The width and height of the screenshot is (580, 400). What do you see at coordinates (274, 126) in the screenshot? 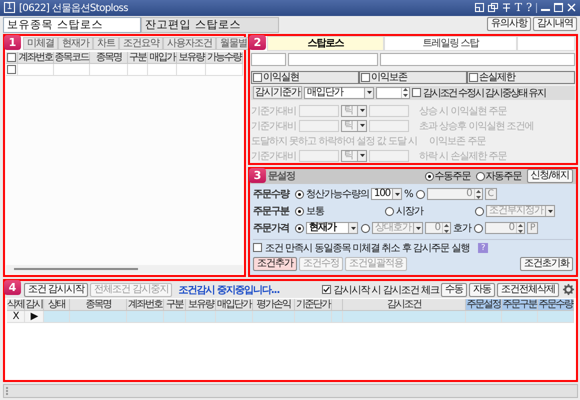
I see `field-label: 기준가대비` at bounding box center [274, 126].